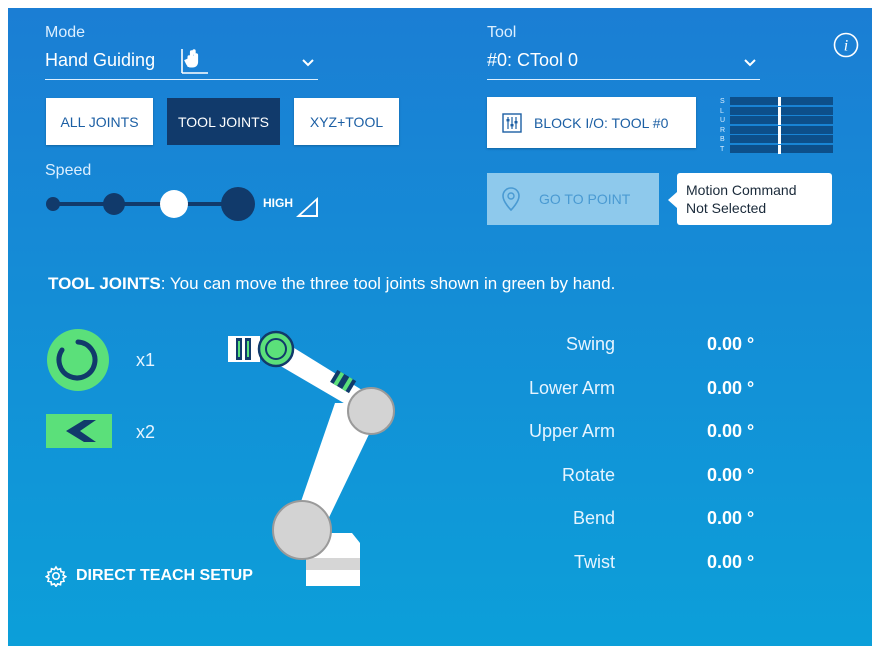 The width and height of the screenshot is (873, 646). I want to click on joint-name: Lower Arm, so click(571, 387).